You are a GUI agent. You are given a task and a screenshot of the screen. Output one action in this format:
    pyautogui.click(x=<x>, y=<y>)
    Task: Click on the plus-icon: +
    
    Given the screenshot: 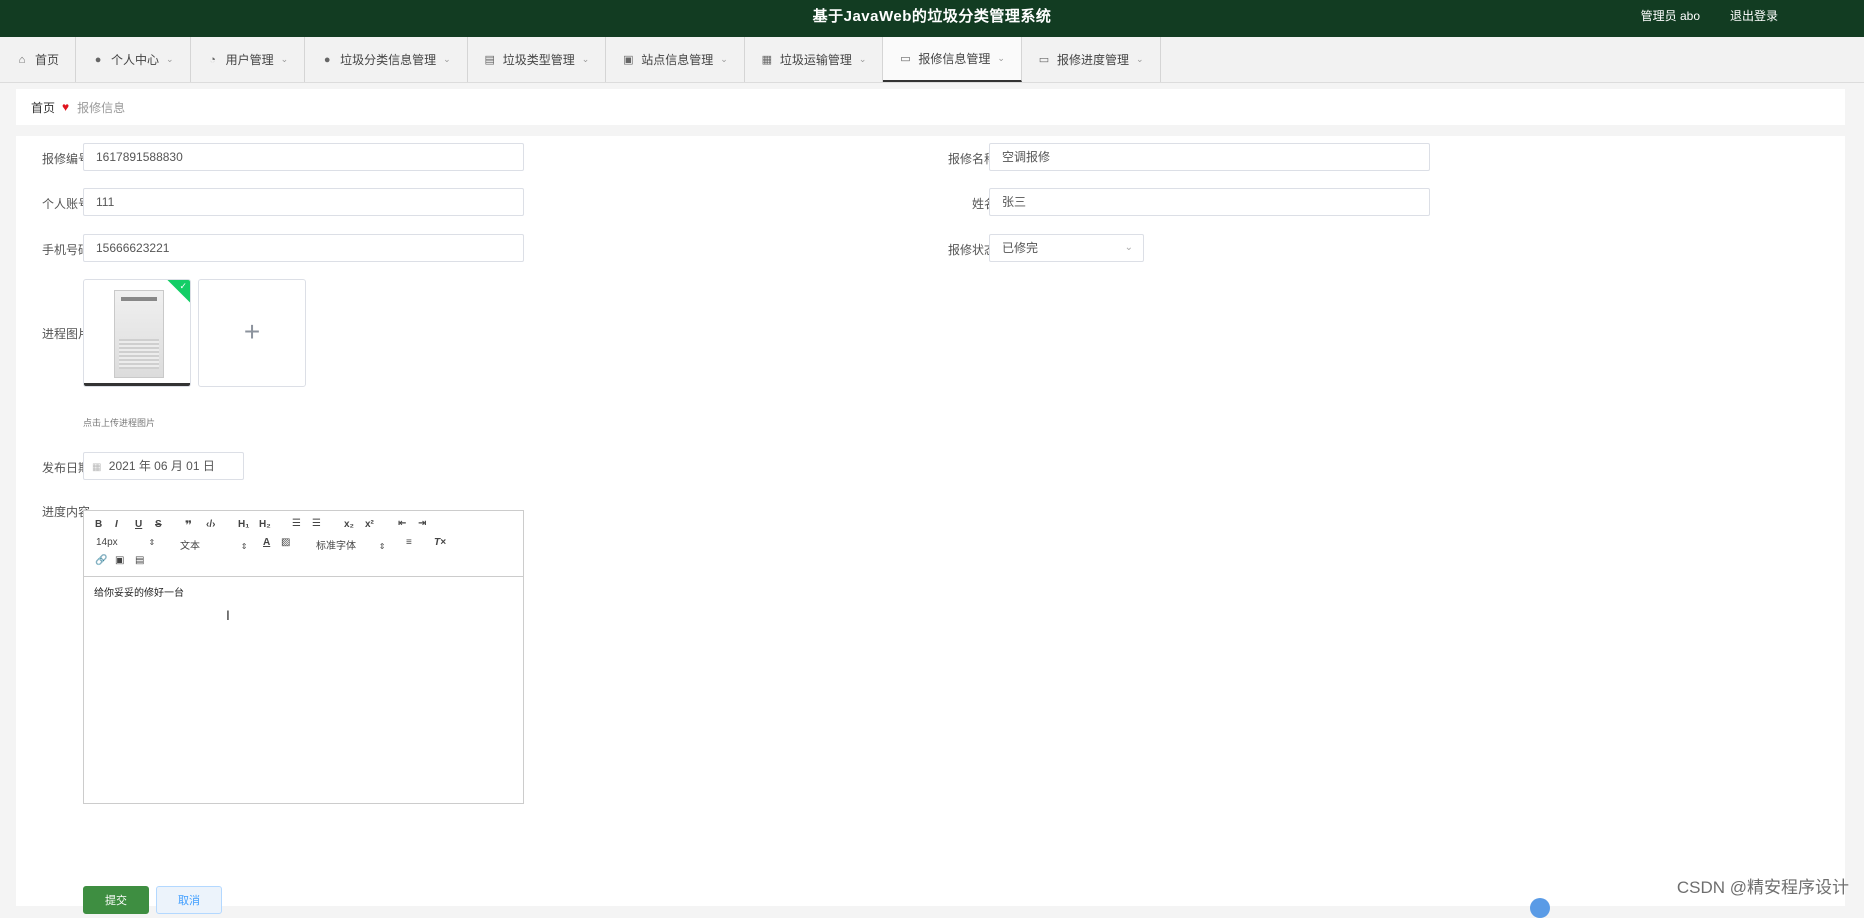 What is the action you would take?
    pyautogui.click(x=252, y=331)
    